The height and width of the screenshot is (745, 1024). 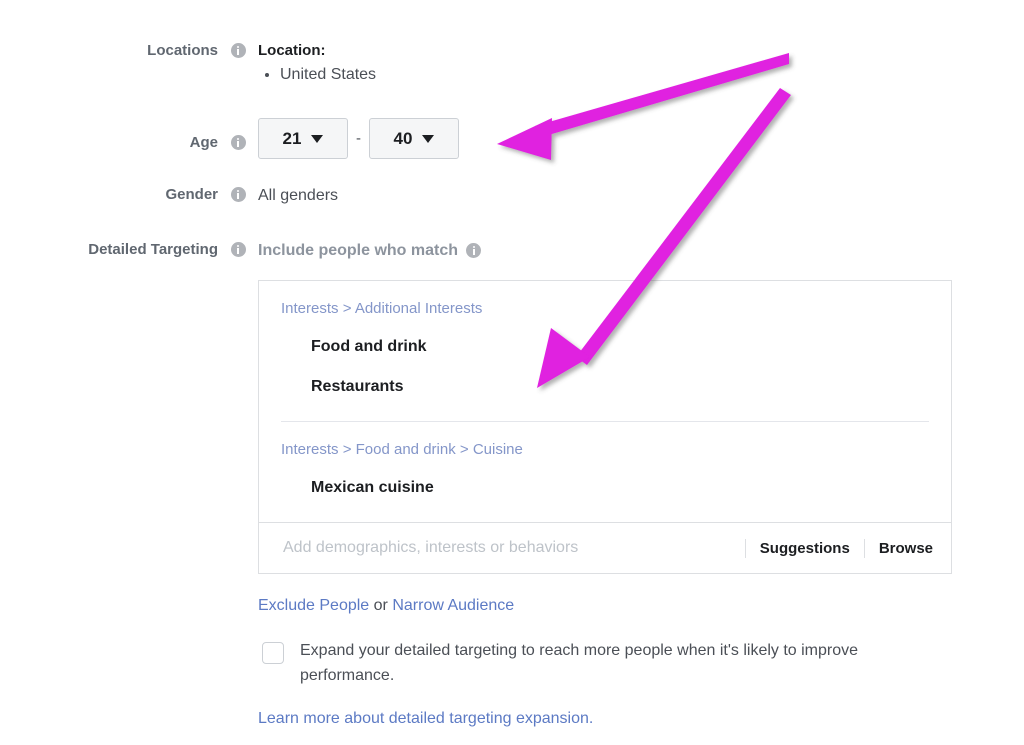 What do you see at coordinates (498, 449) in the screenshot?
I see `breadcrumb-link: Cuisine` at bounding box center [498, 449].